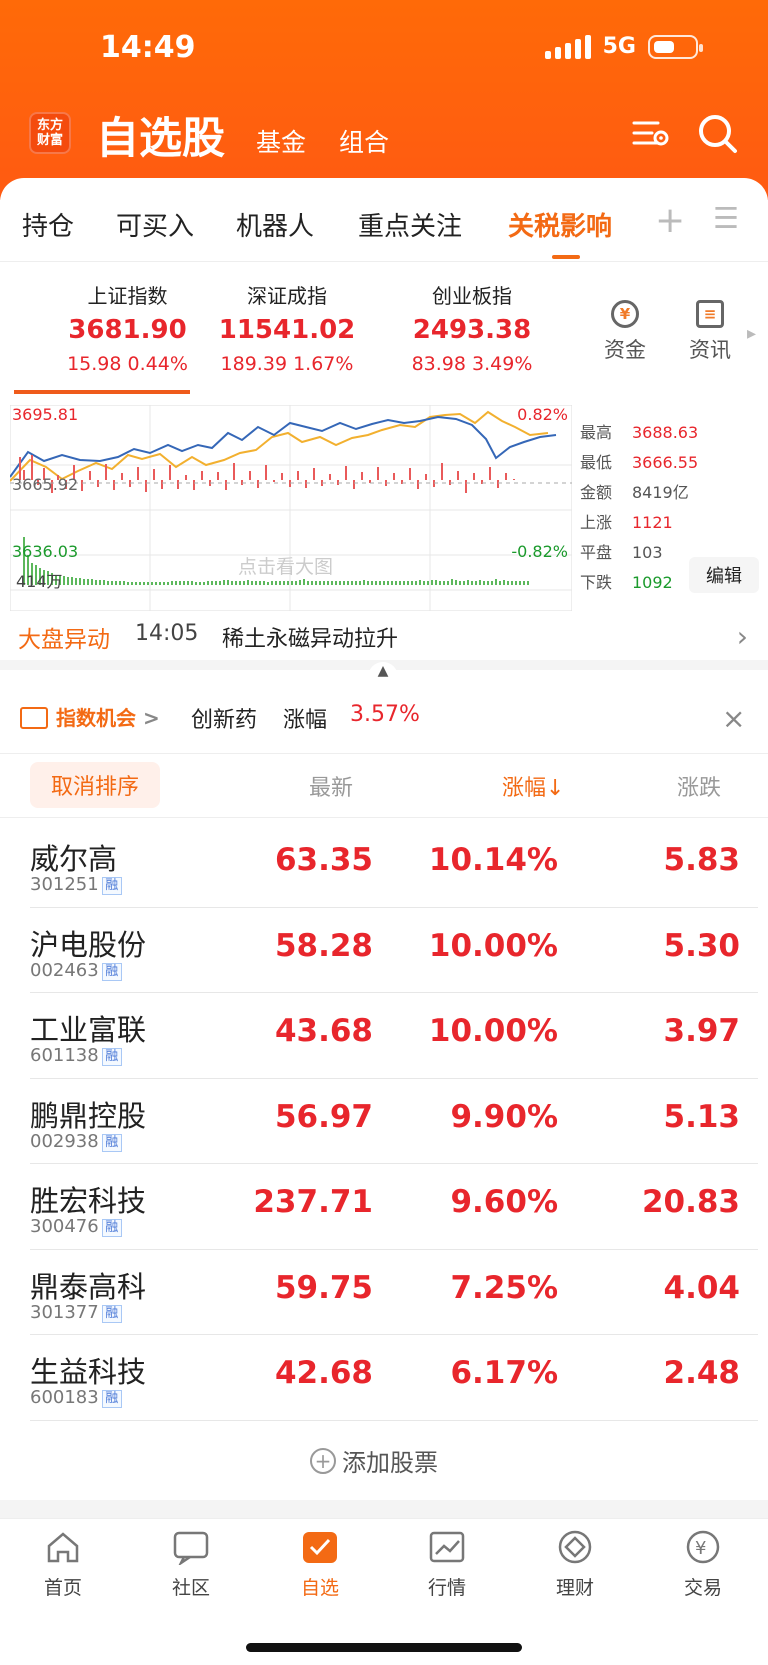 This screenshot has width=768, height=1665. What do you see at coordinates (63, 1547) in the screenshot?
I see `home-icon` at bounding box center [63, 1547].